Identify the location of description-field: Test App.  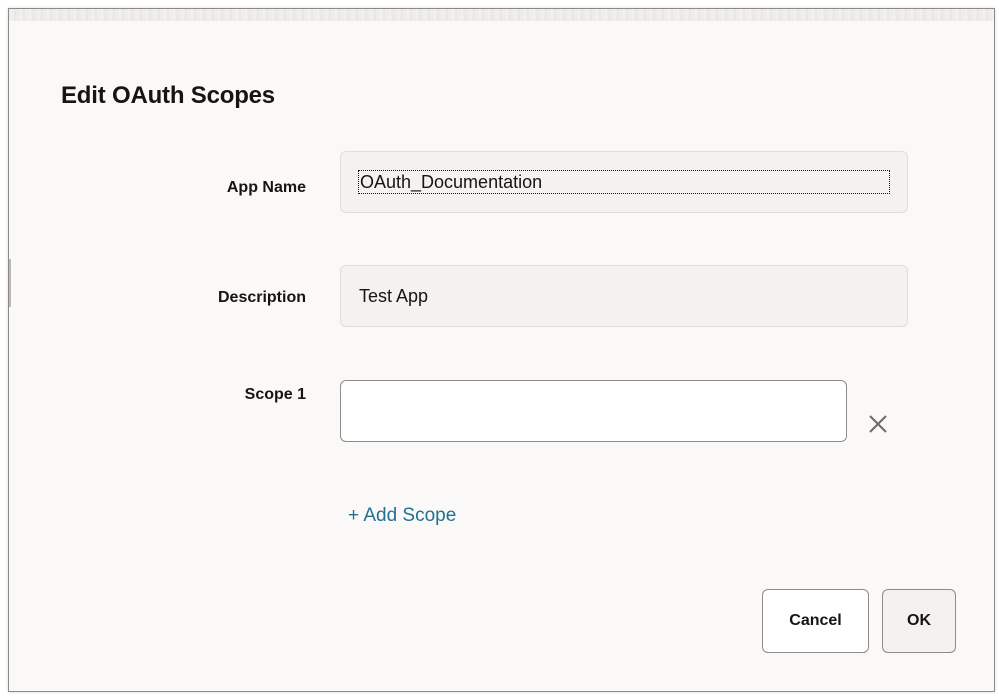
(624, 296).